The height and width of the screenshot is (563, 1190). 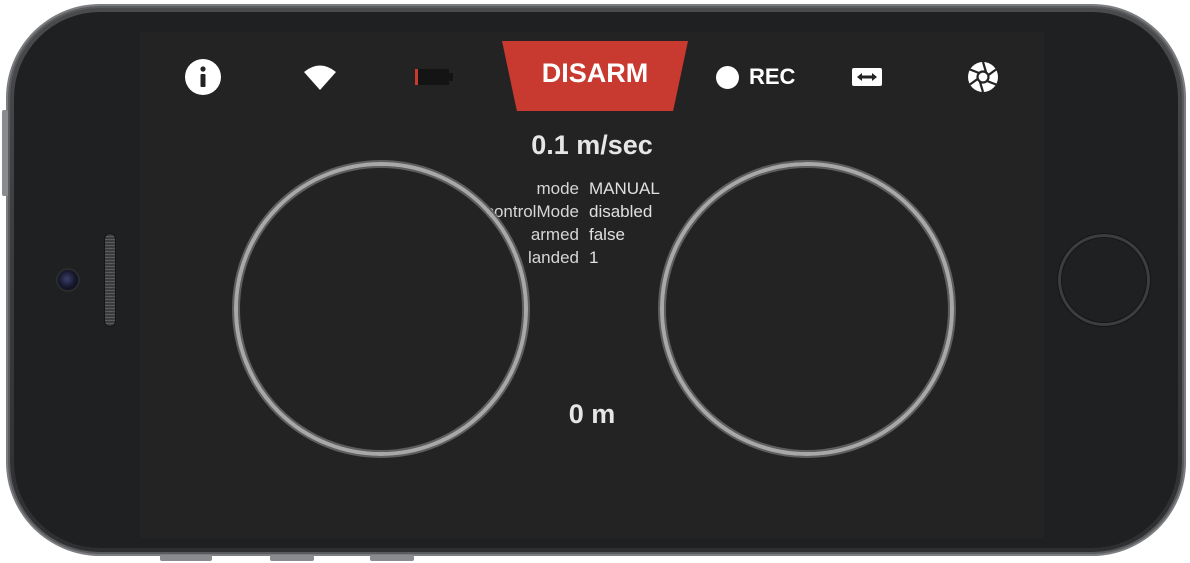 What do you see at coordinates (434, 77) in the screenshot?
I see `battery-icon` at bounding box center [434, 77].